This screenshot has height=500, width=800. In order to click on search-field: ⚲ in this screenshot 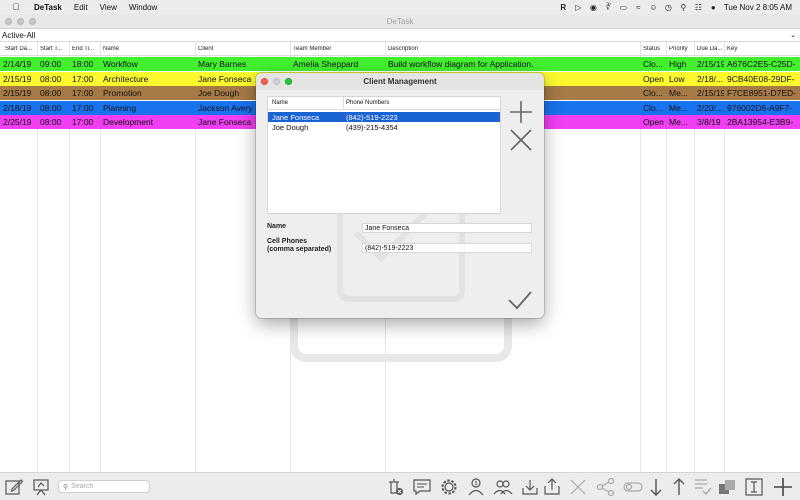, I will do `click(104, 486)`.